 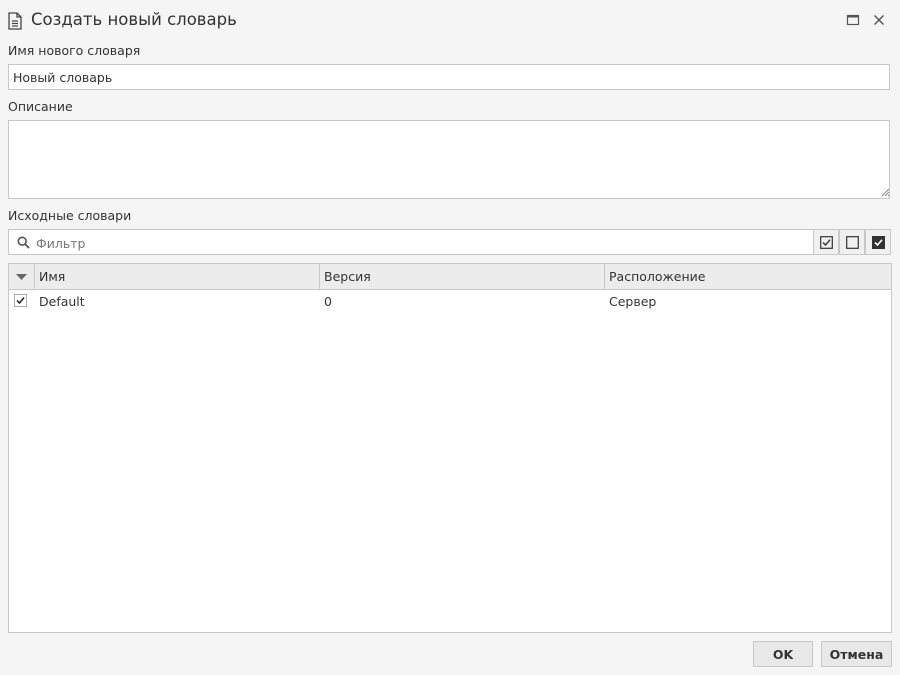 What do you see at coordinates (177, 276) in the screenshot?
I see `column-header-name: Имя` at bounding box center [177, 276].